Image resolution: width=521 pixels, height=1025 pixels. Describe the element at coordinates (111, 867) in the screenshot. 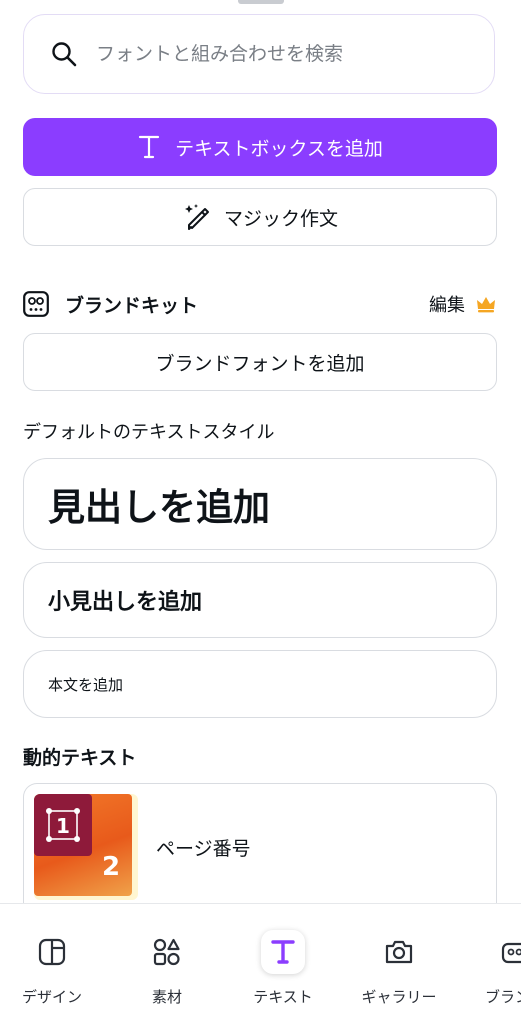

I see `thumbnail-number-2: 2` at that location.